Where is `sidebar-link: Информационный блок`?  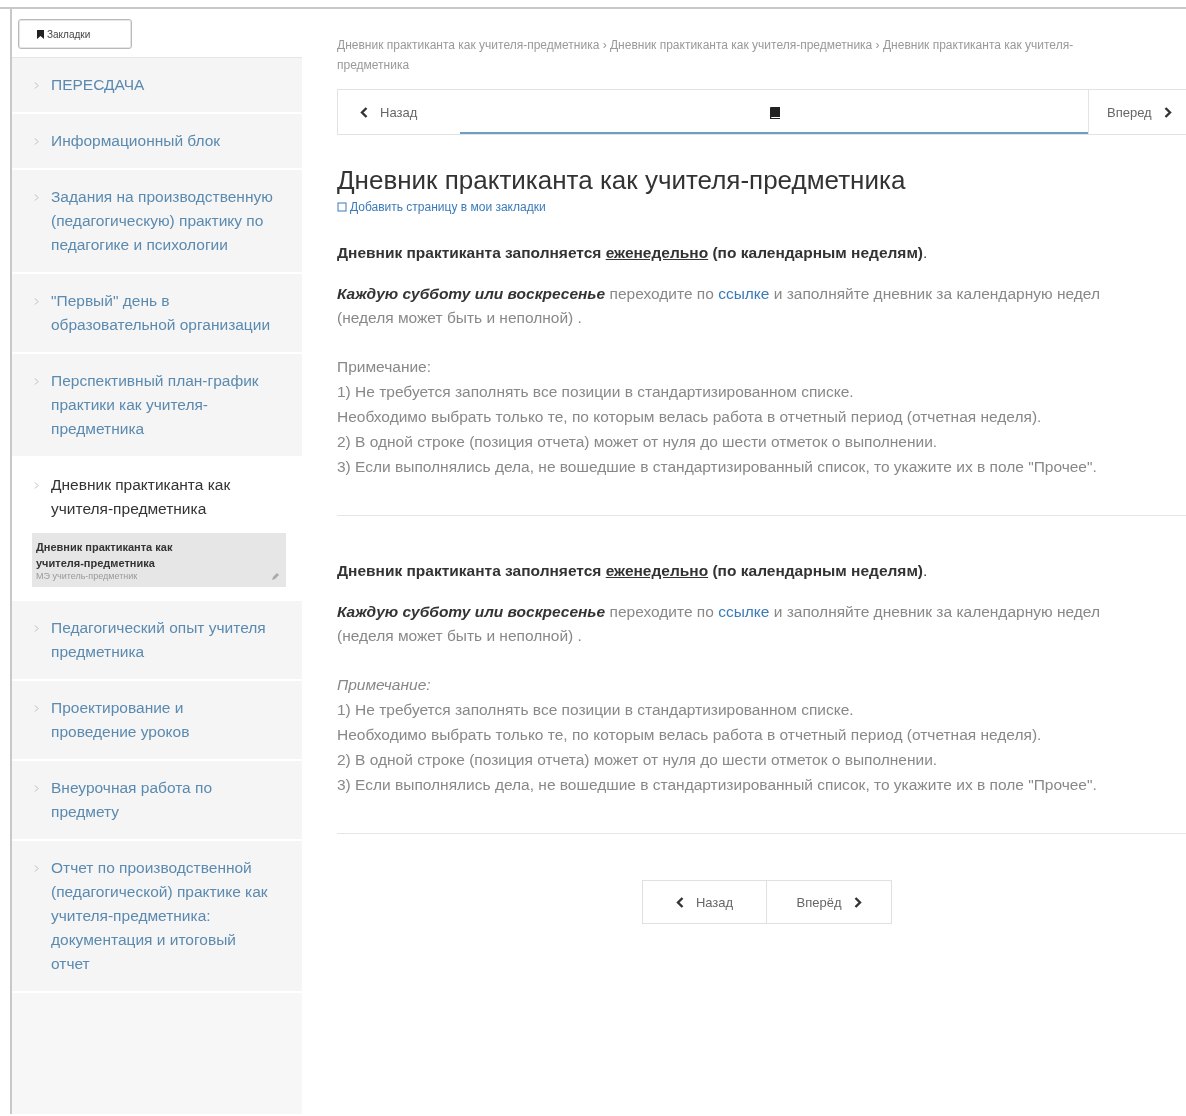 sidebar-link: Информационный блок is located at coordinates (162, 141).